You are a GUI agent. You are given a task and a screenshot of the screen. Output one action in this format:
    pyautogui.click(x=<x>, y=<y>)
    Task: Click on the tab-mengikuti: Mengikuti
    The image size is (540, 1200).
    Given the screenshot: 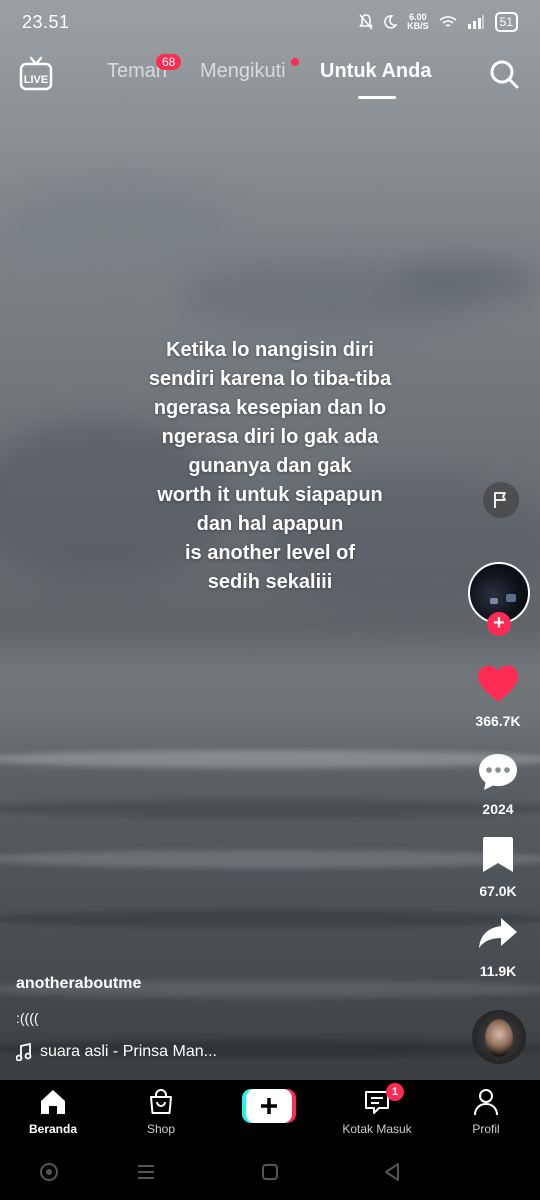 What is the action you would take?
    pyautogui.click(x=243, y=71)
    